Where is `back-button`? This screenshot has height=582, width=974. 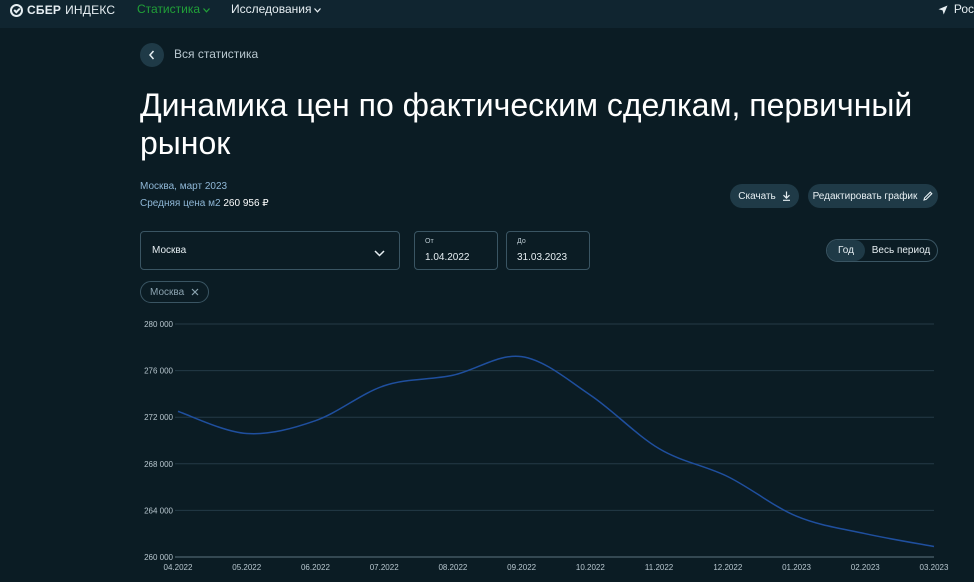 back-button is located at coordinates (152, 55).